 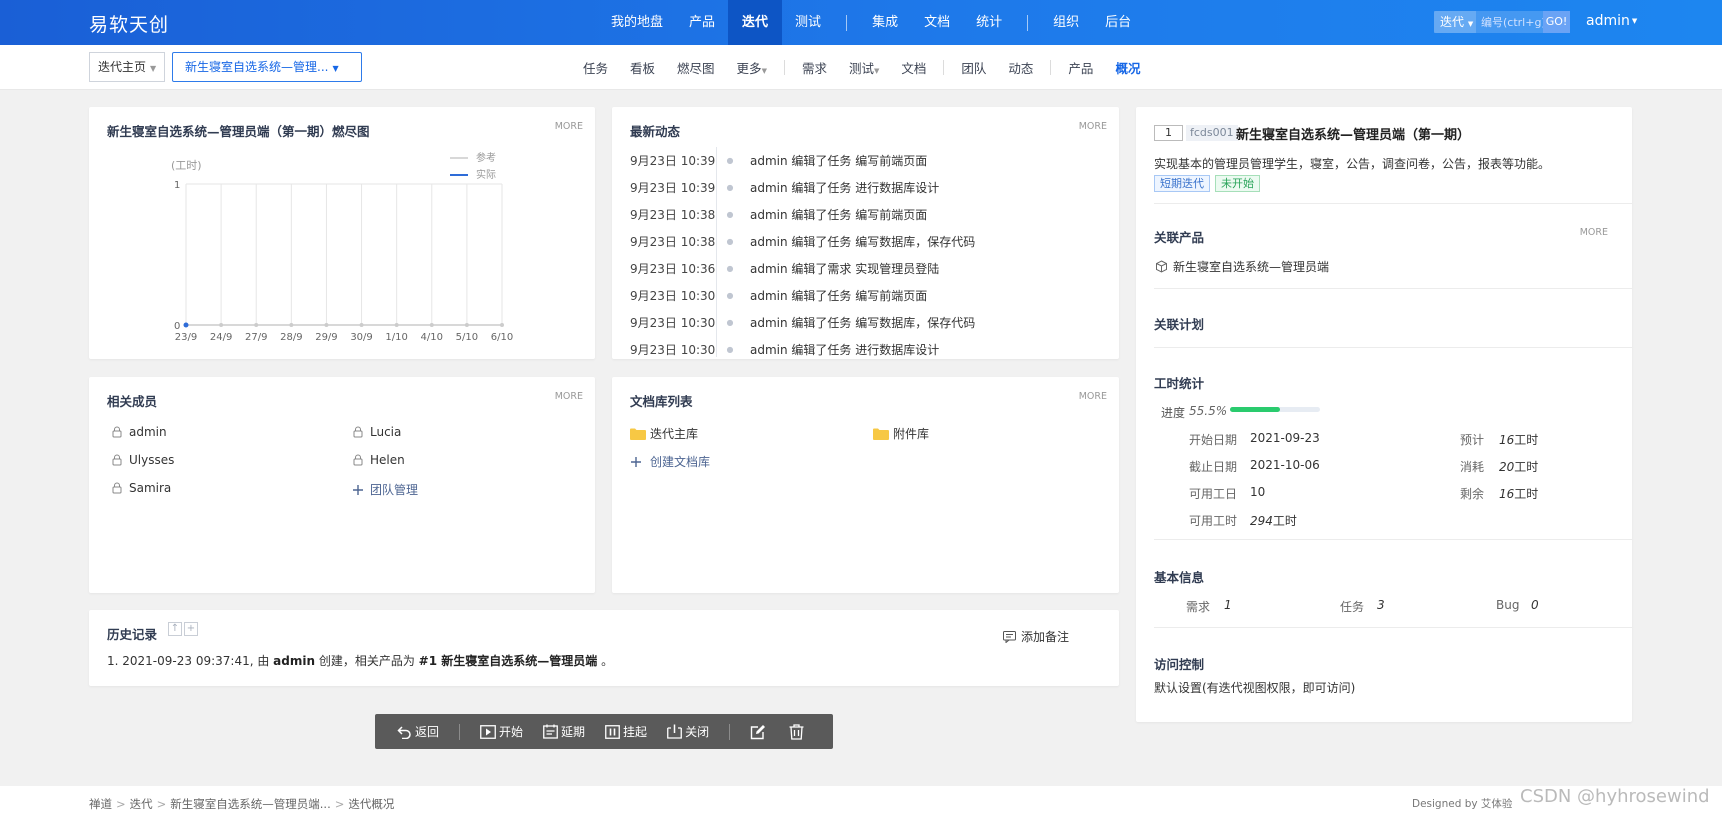 I want to click on tab-dynamic: 动态, so click(x=1020, y=67).